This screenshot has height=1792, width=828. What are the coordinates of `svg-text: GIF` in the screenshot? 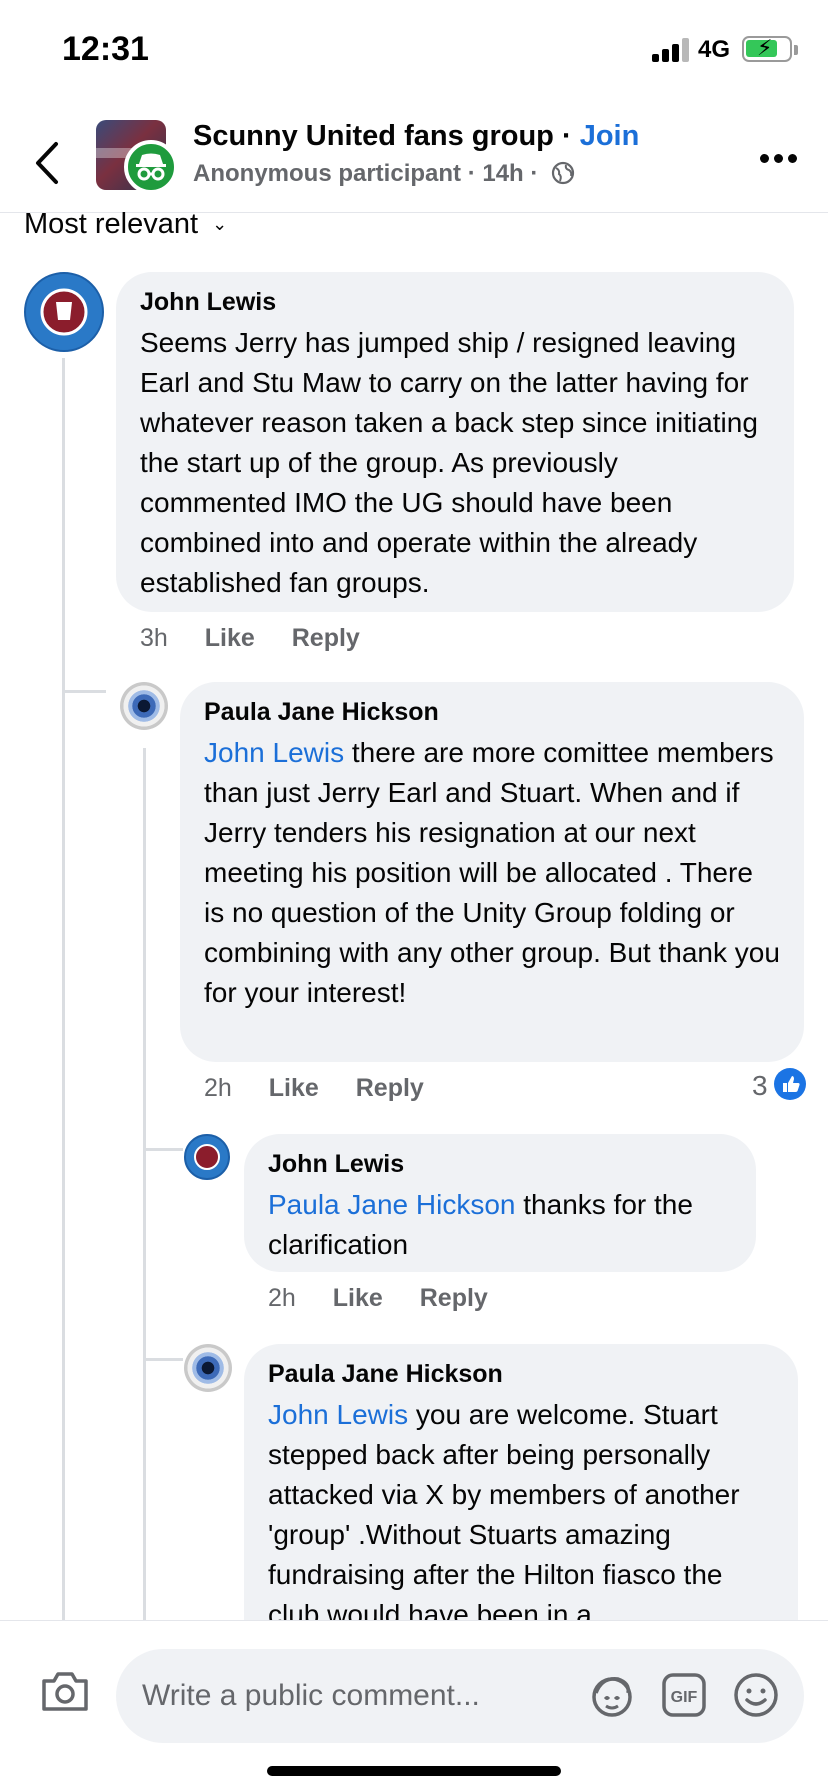 It's located at (684, 1697).